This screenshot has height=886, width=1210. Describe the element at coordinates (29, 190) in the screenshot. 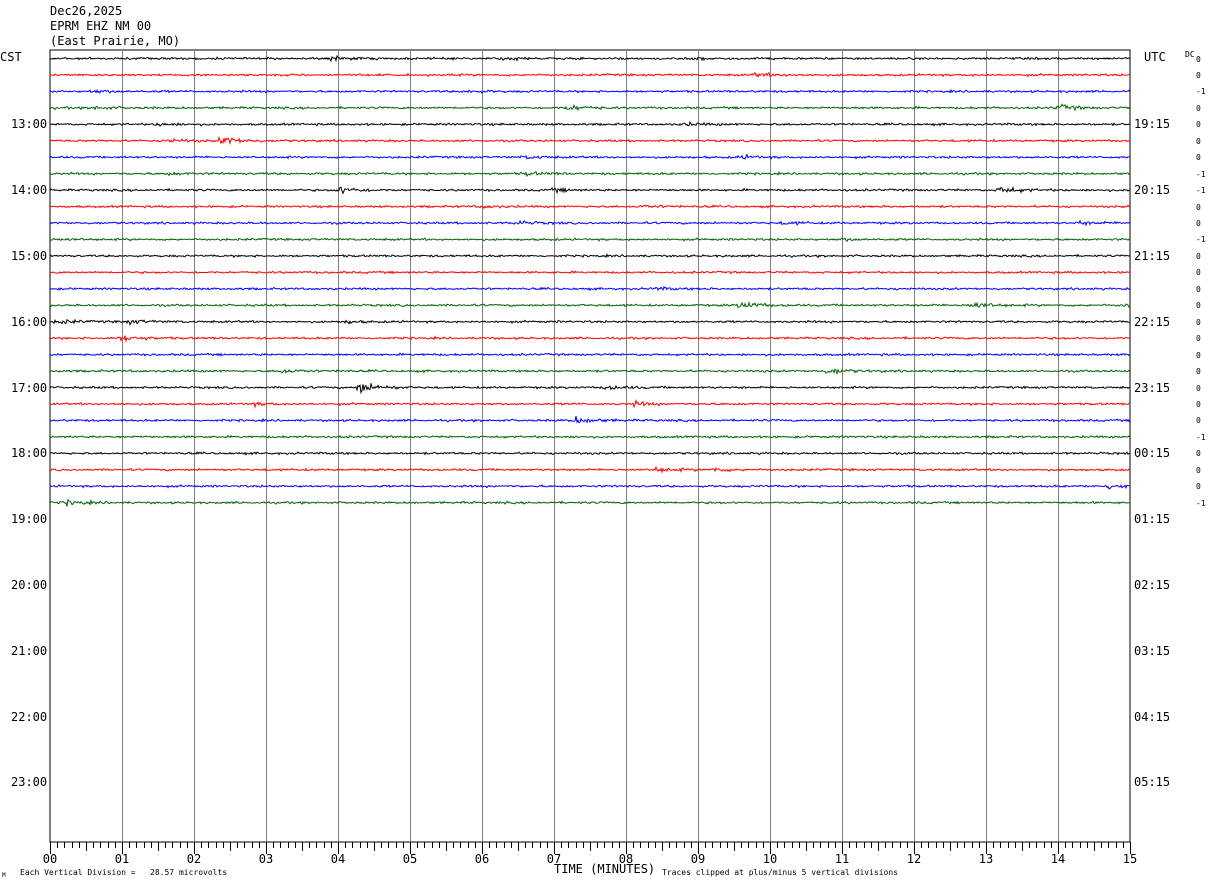

I see `left-time-label: 14:00` at that location.